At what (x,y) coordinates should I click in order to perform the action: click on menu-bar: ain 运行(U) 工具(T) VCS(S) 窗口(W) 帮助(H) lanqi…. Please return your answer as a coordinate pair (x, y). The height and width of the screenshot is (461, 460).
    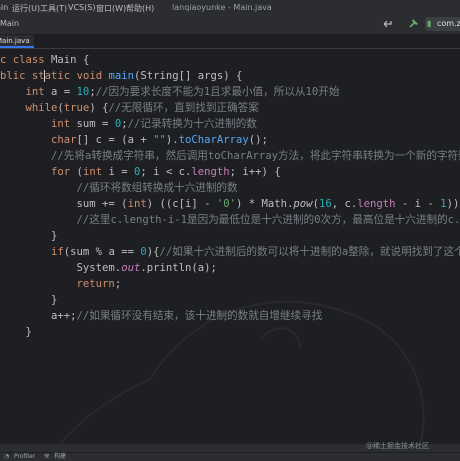
    Looking at the image, I should click on (230, 8).